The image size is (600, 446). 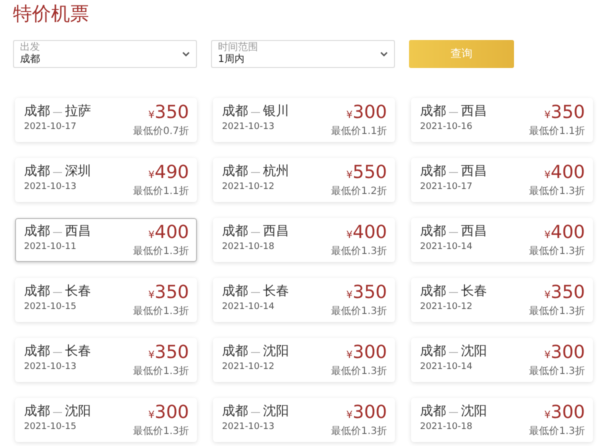 I want to click on flight-date: 2021-10-15, so click(x=51, y=427).